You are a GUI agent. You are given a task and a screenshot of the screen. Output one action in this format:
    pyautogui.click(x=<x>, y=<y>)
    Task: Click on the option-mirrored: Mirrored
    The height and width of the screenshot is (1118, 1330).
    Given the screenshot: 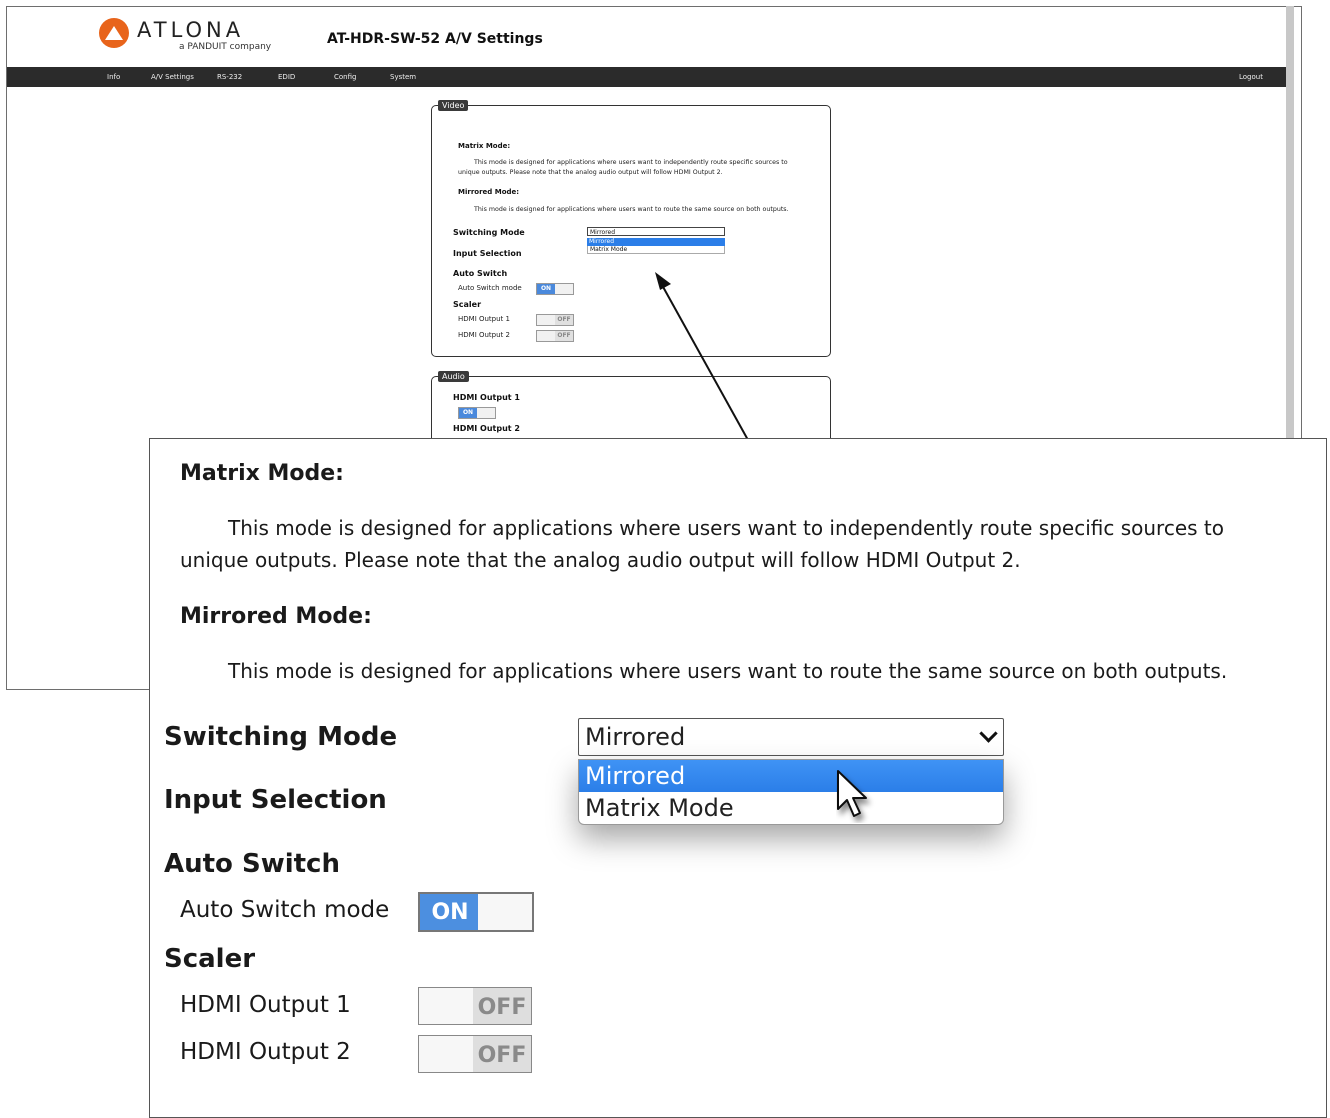 What is the action you would take?
    pyautogui.click(x=791, y=776)
    